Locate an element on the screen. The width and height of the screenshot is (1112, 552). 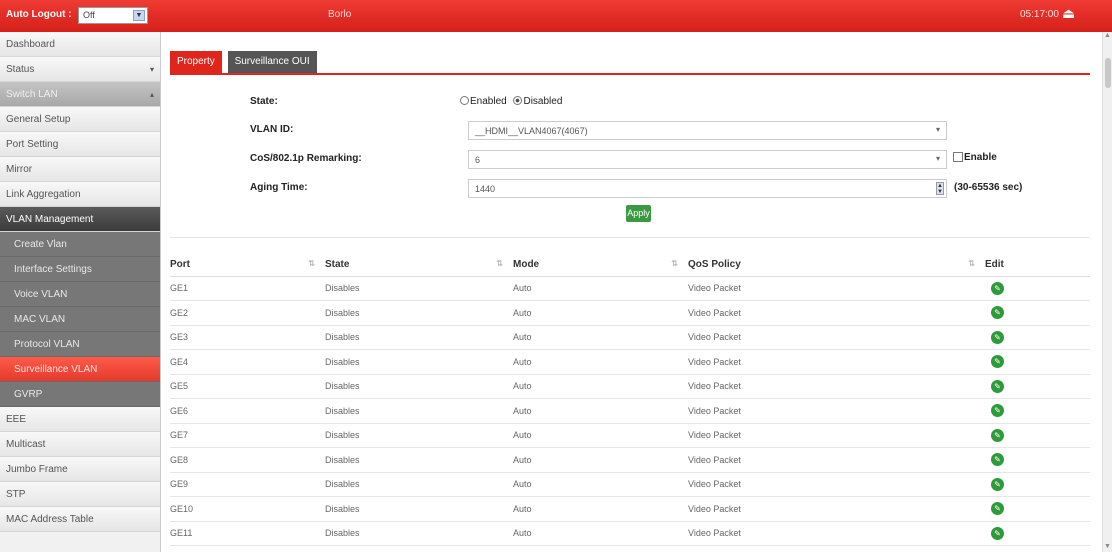
sidebar-item-mirror: Mirror is located at coordinates (80, 169).